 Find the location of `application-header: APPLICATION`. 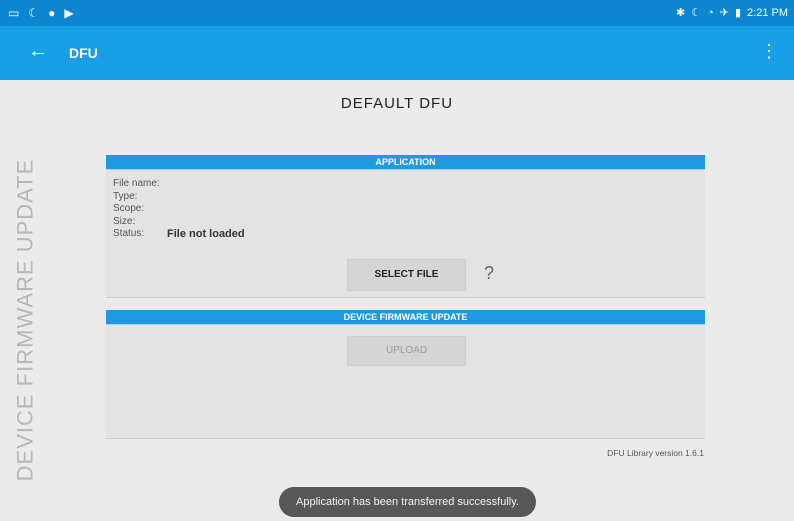

application-header: APPLICATION is located at coordinates (405, 162).